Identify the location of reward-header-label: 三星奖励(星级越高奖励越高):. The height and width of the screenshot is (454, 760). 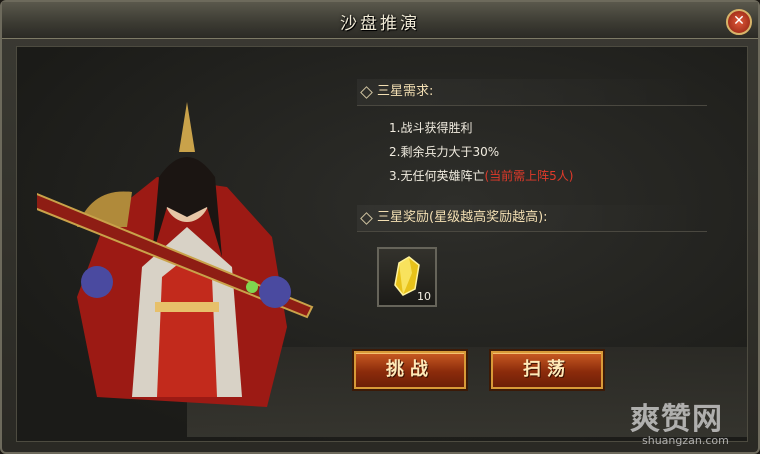
(462, 217).